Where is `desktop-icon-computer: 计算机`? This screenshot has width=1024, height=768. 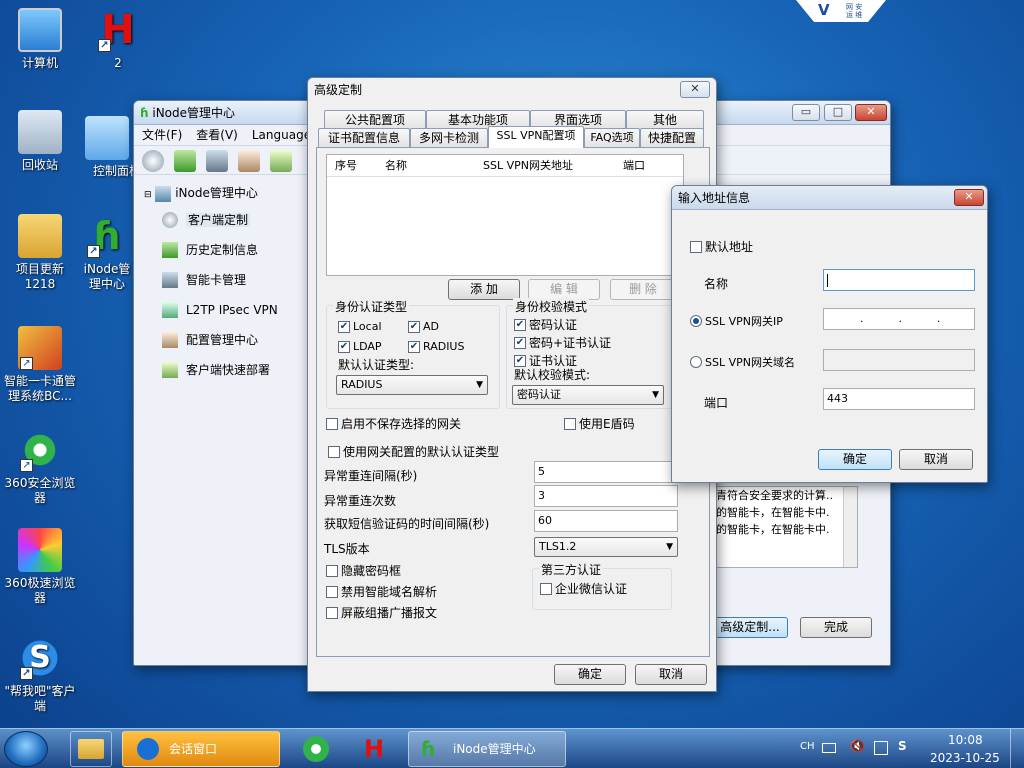 desktop-icon-computer: 计算机 is located at coordinates (40, 39).